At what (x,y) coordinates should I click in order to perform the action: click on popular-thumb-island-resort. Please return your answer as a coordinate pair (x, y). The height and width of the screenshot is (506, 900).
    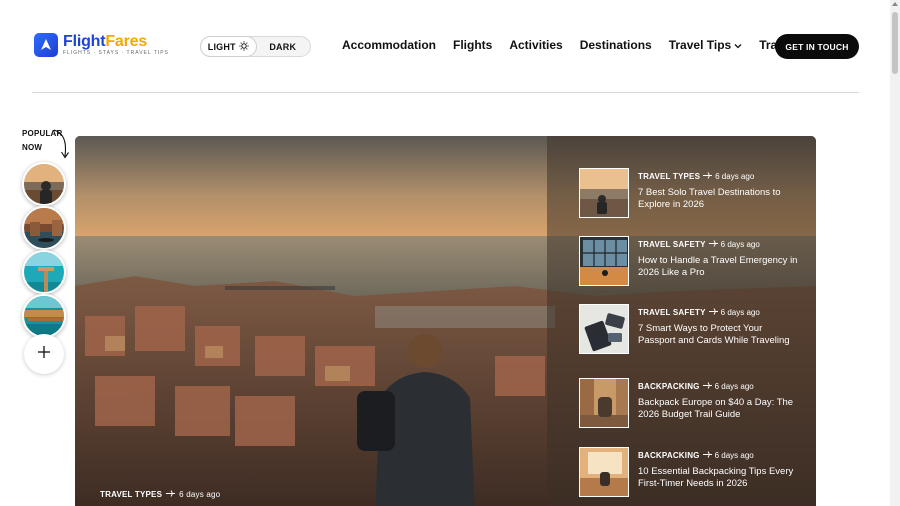
    Looking at the image, I should click on (44, 316).